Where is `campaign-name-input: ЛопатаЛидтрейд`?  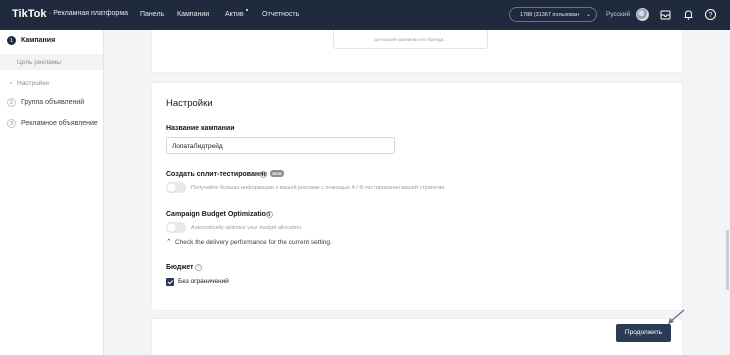
campaign-name-input: ЛопатаЛидтрейд is located at coordinates (280, 145).